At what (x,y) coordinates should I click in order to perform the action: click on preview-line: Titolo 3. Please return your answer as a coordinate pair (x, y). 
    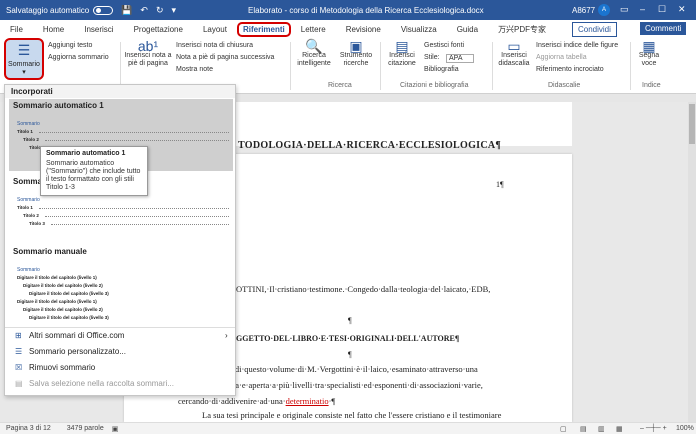
    Looking at the image, I should click on (37, 223).